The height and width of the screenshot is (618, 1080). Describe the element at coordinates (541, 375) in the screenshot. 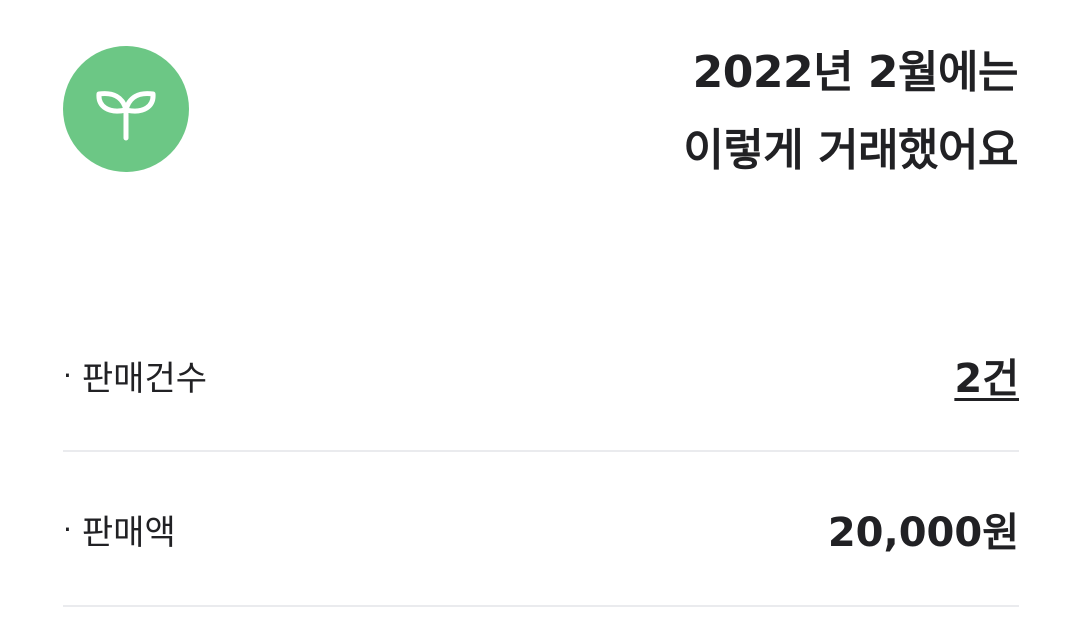

I see `sales-count-row: · 판매건수 2건` at that location.